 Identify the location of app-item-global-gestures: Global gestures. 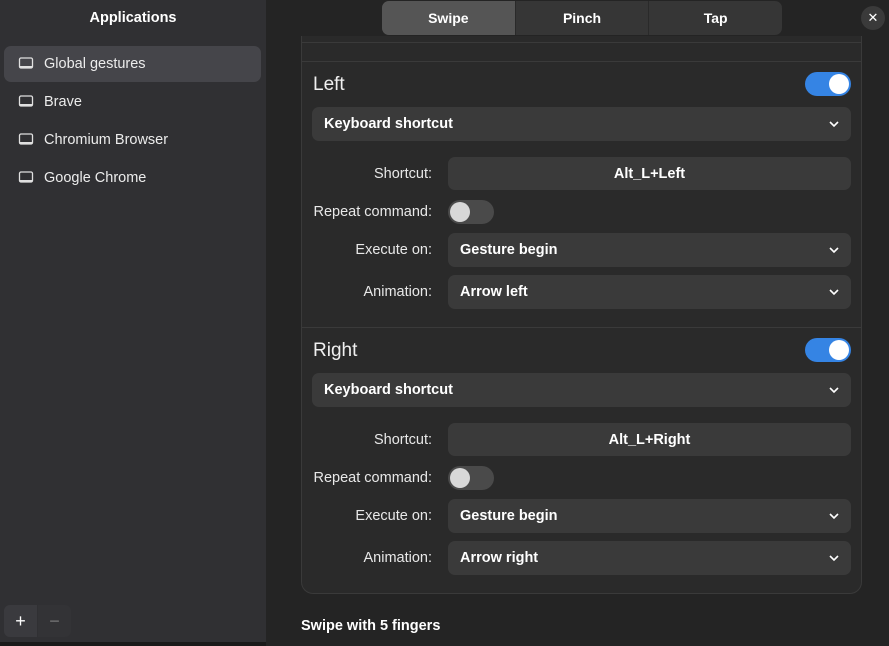
(132, 64).